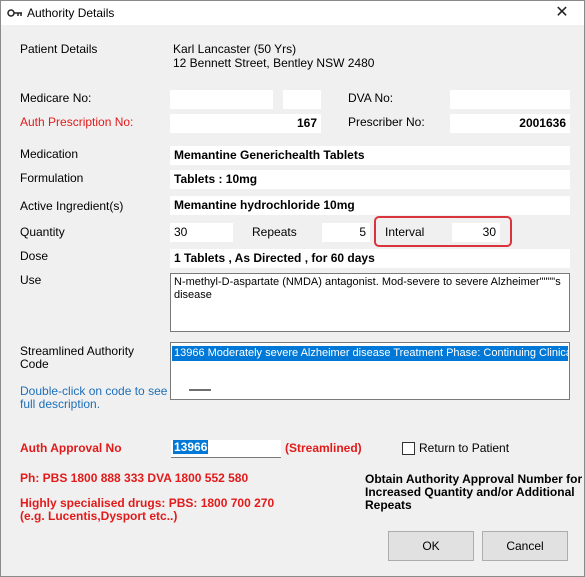 The width and height of the screenshot is (585, 577). What do you see at coordinates (71, 13) in the screenshot?
I see `window-title: Authority Details` at bounding box center [71, 13].